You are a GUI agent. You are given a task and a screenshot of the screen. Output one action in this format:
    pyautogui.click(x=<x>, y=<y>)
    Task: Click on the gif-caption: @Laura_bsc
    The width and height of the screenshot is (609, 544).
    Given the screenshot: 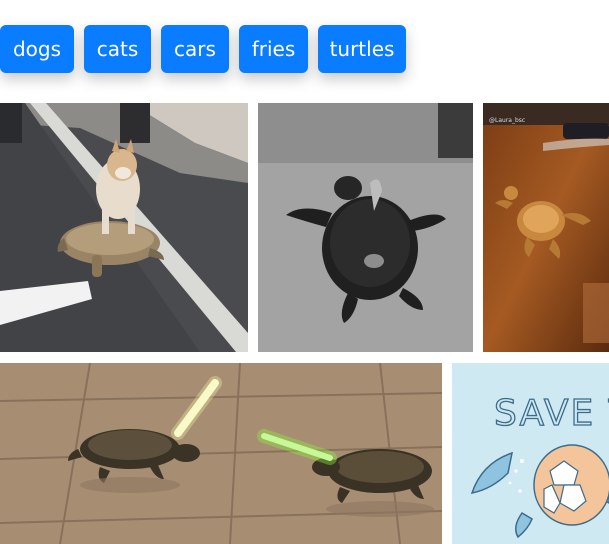 What is the action you would take?
    pyautogui.click(x=507, y=120)
    